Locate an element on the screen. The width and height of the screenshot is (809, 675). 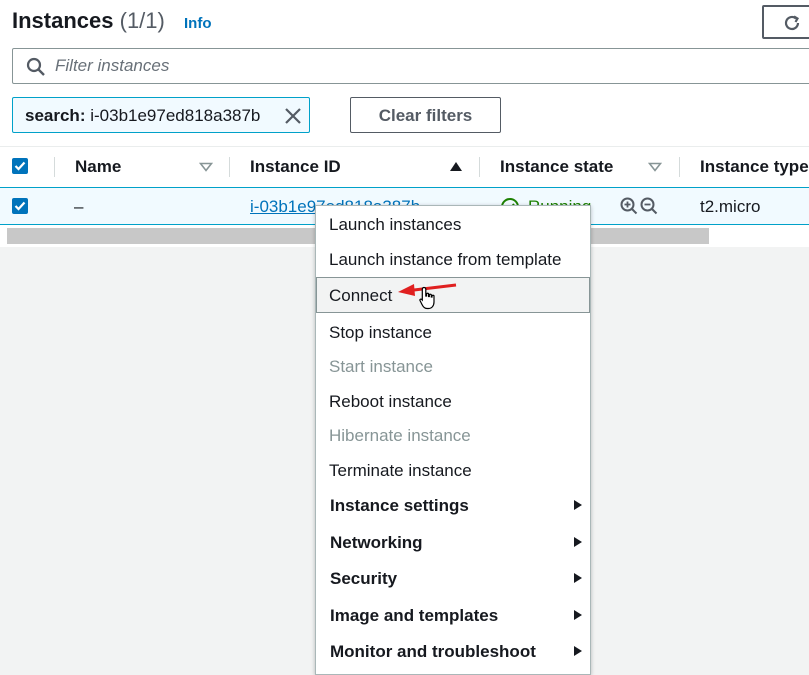
token-text: search: i-03b1e97ed818a387b is located at coordinates (142, 116).